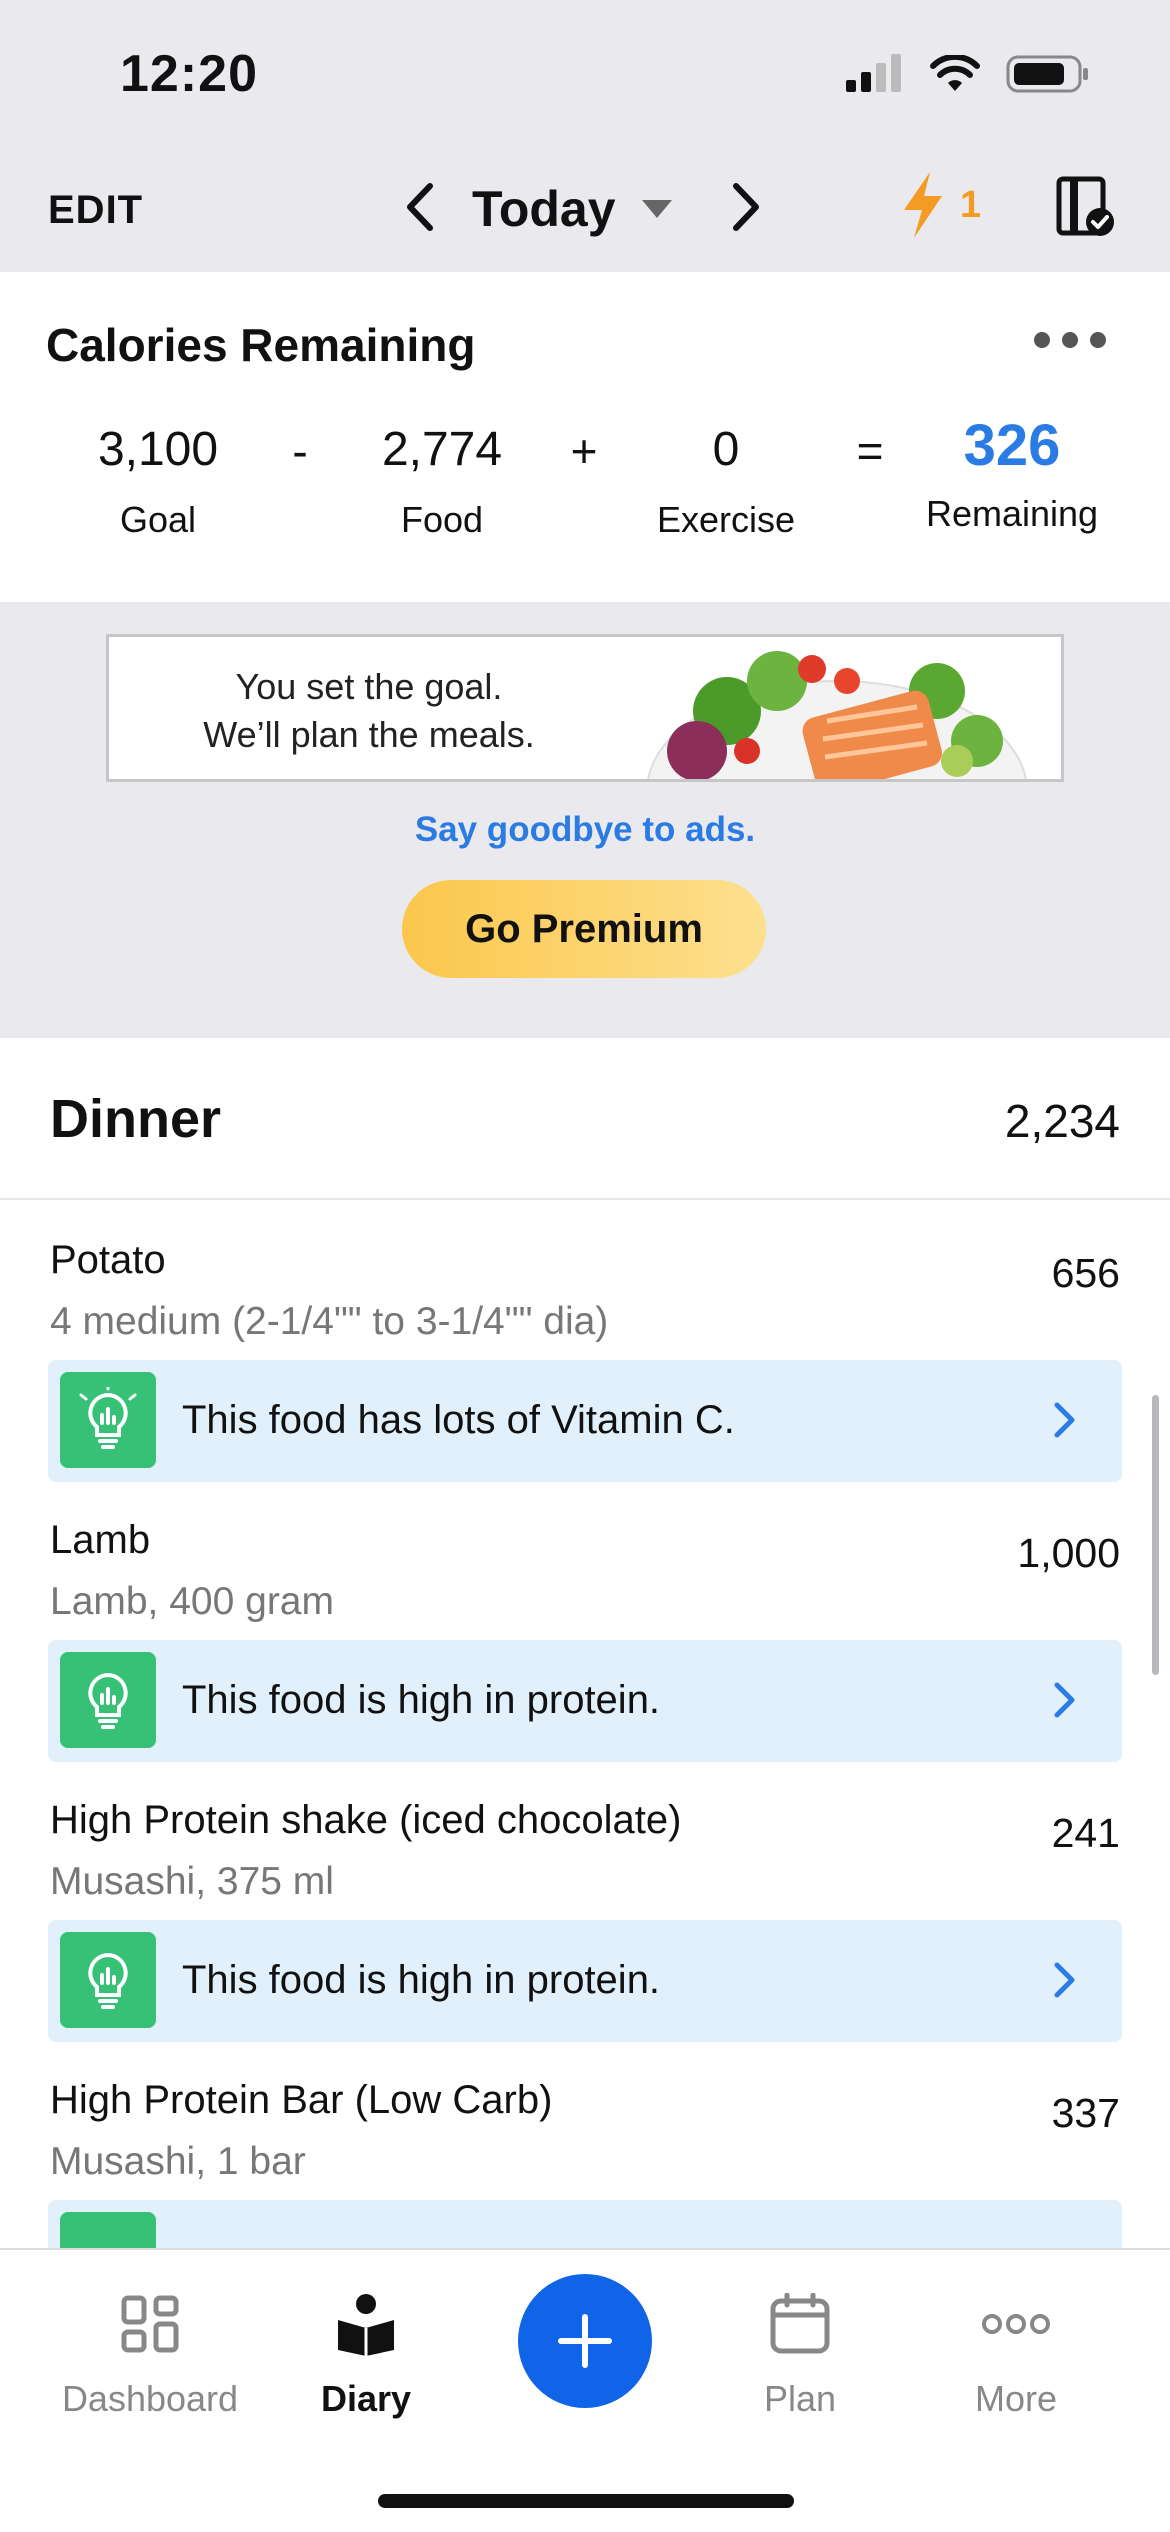 Image resolution: width=1170 pixels, height=2532 pixels. I want to click on plus-sign: +, so click(584, 451).